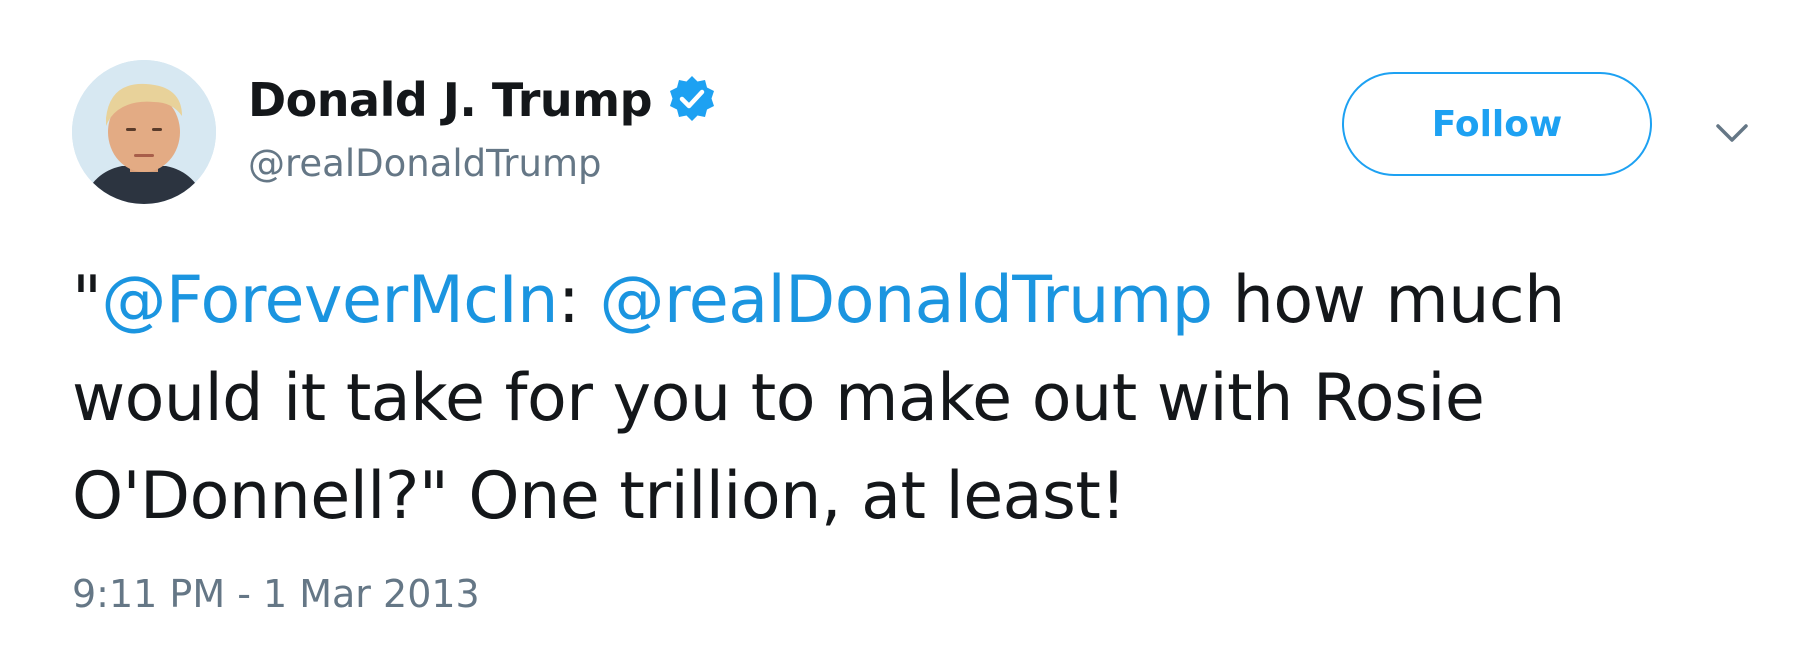 This screenshot has height=659, width=1819. I want to click on quote-mark: ", so click(87, 300).